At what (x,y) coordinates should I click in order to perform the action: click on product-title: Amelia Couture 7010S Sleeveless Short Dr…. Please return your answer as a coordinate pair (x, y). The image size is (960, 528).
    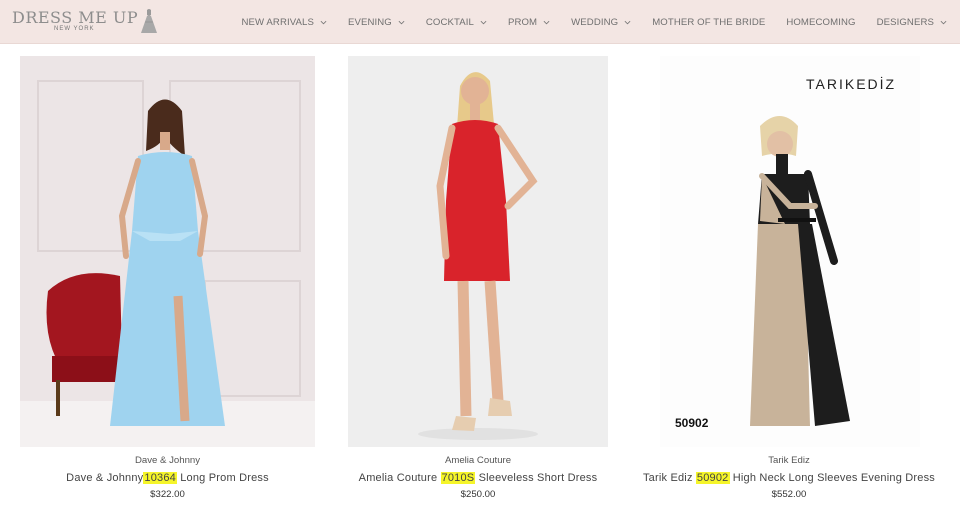
    Looking at the image, I should click on (478, 478).